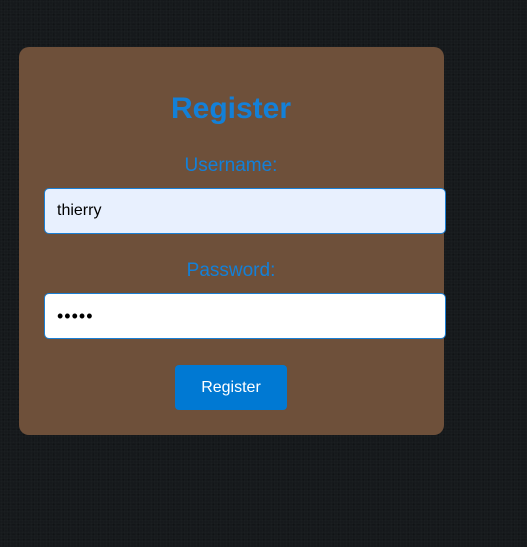 This screenshot has height=547, width=527. What do you see at coordinates (231, 270) in the screenshot?
I see `password-label: Password:` at bounding box center [231, 270].